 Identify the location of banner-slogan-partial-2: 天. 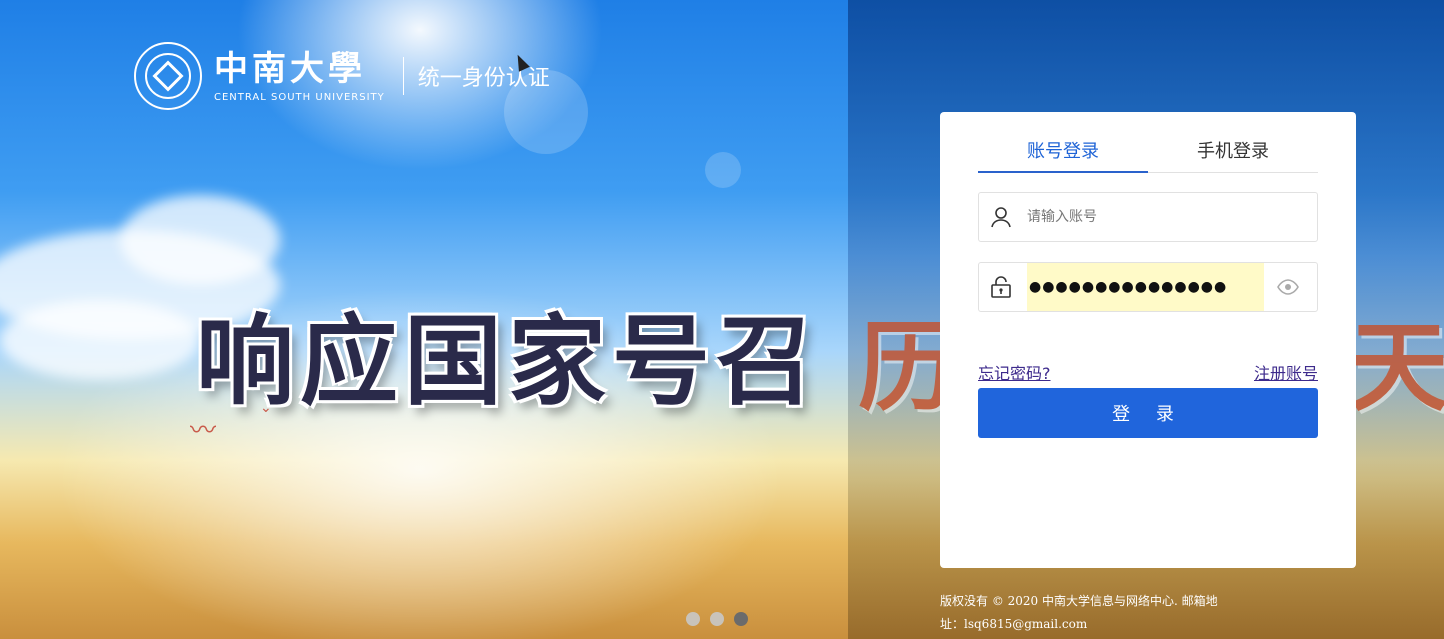
(1397, 367).